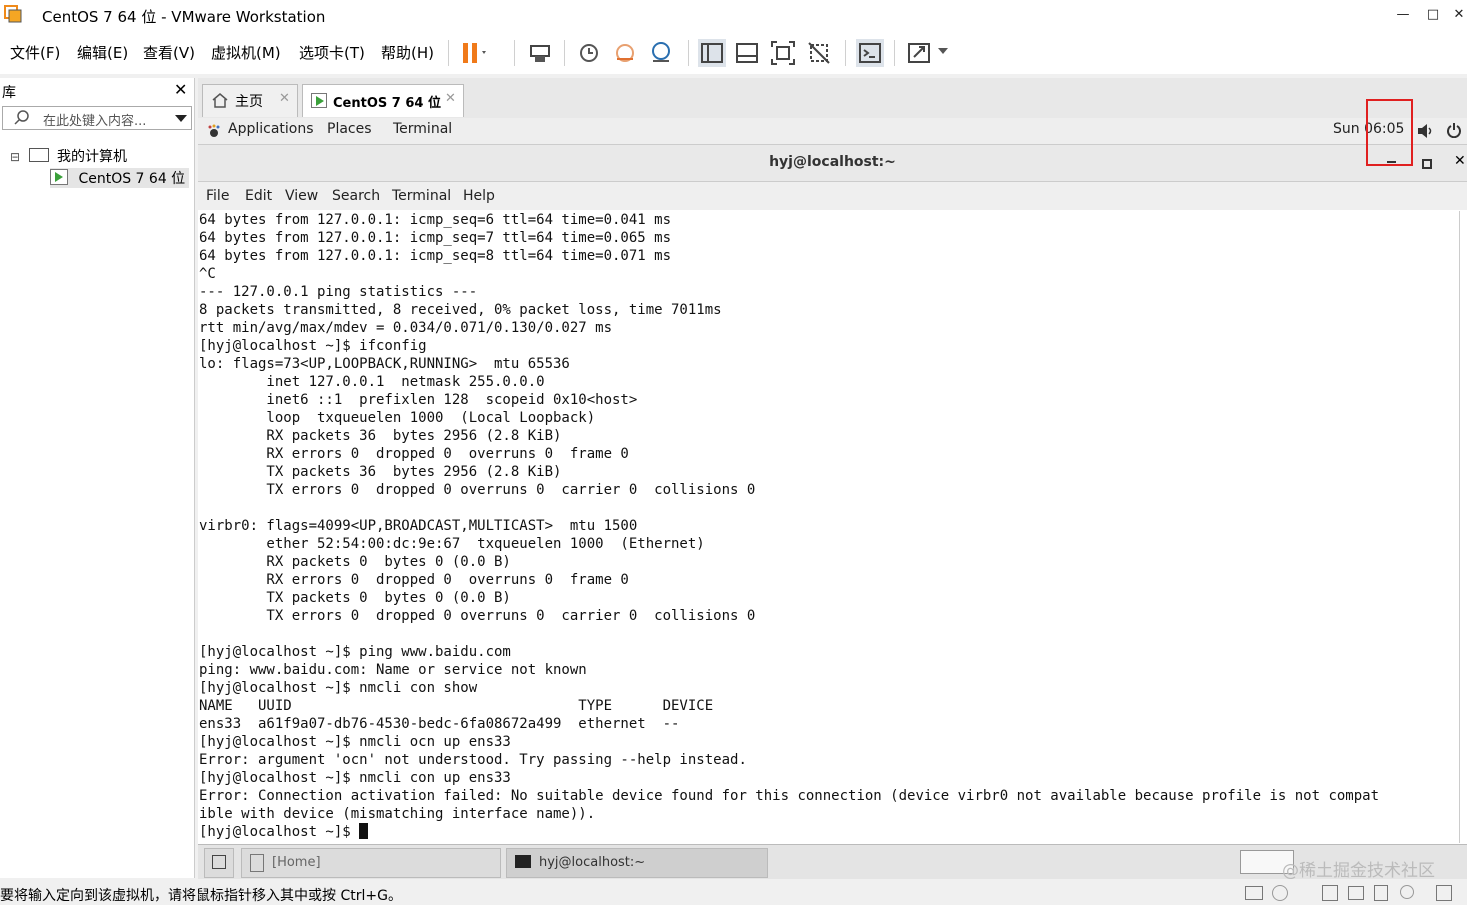 Image resolution: width=1467 pixels, height=905 pixels. What do you see at coordinates (733, 892) in the screenshot?
I see `status-bar: 要将输入定向到该虚拟机，请将鼠标指针移入其中或按 Ctrl+G。` at bounding box center [733, 892].